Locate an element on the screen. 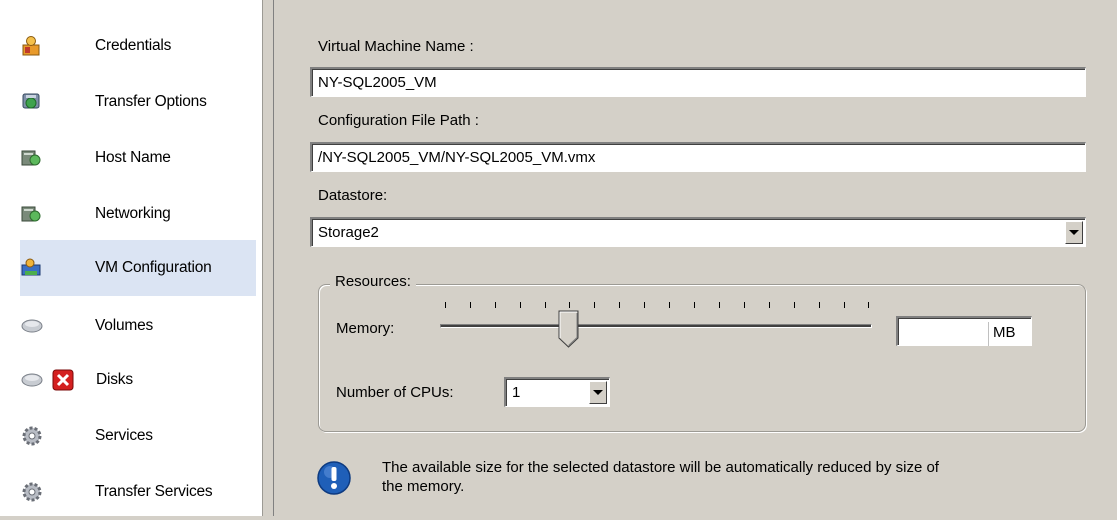 This screenshot has width=1117, height=520. cpu-label: Number of CPUs: is located at coordinates (395, 392).